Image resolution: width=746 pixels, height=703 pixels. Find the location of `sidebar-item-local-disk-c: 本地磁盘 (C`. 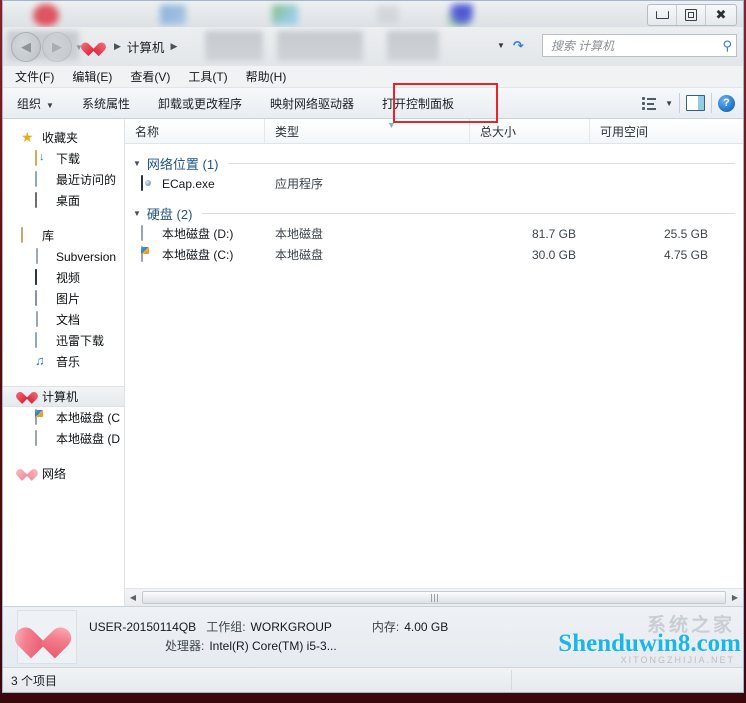

sidebar-item-local-disk-c: 本地磁盘 (C is located at coordinates (63, 417).